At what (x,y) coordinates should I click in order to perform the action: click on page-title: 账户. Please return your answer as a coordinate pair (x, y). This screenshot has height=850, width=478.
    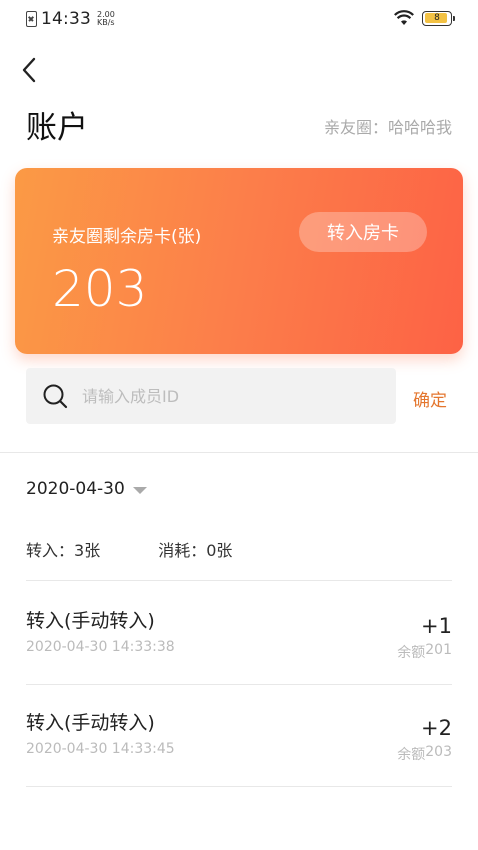
    Looking at the image, I should click on (57, 128).